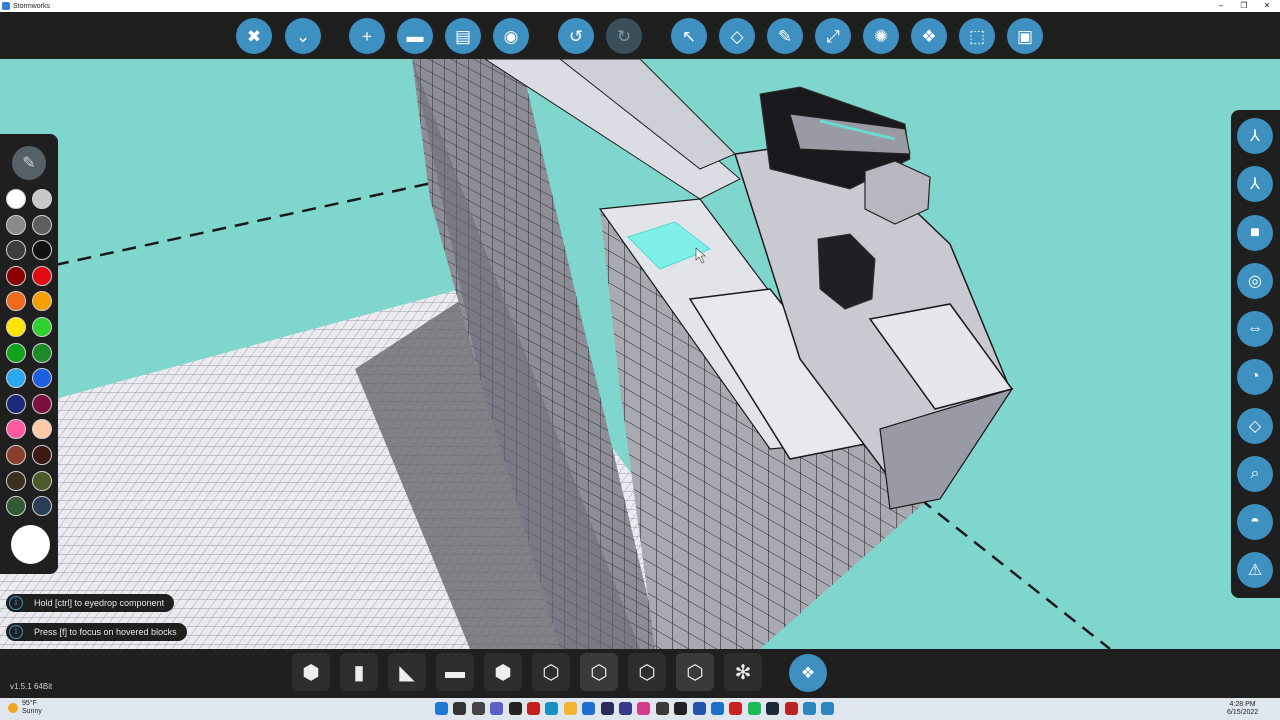 Image resolution: width=1280 pixels, height=720 pixels. I want to click on start-button, so click(441, 708).